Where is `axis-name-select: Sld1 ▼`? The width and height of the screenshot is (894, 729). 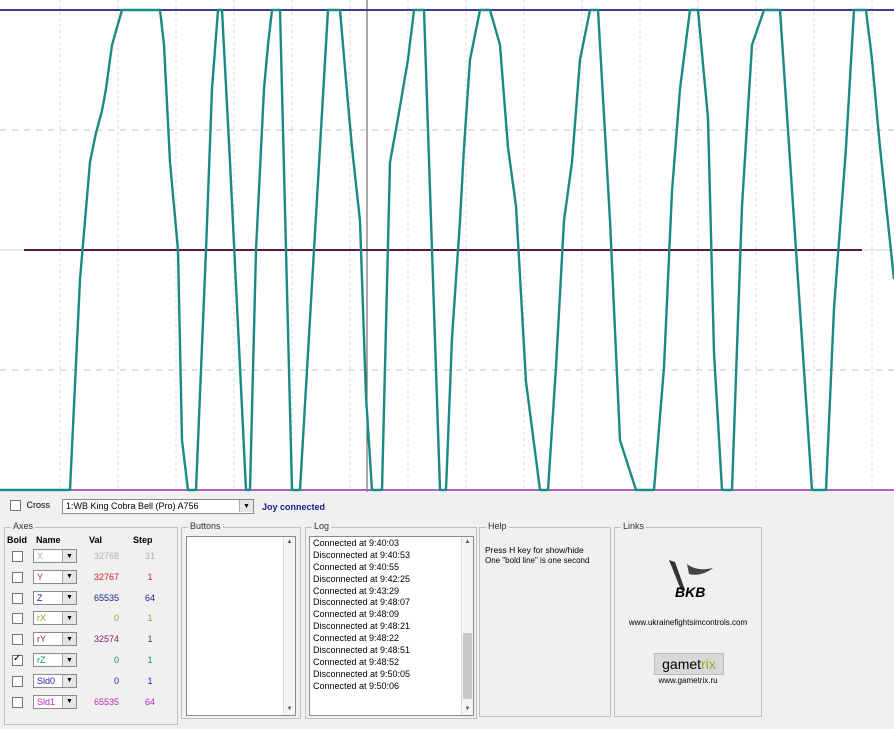 axis-name-select: Sld1 ▼ is located at coordinates (55, 701).